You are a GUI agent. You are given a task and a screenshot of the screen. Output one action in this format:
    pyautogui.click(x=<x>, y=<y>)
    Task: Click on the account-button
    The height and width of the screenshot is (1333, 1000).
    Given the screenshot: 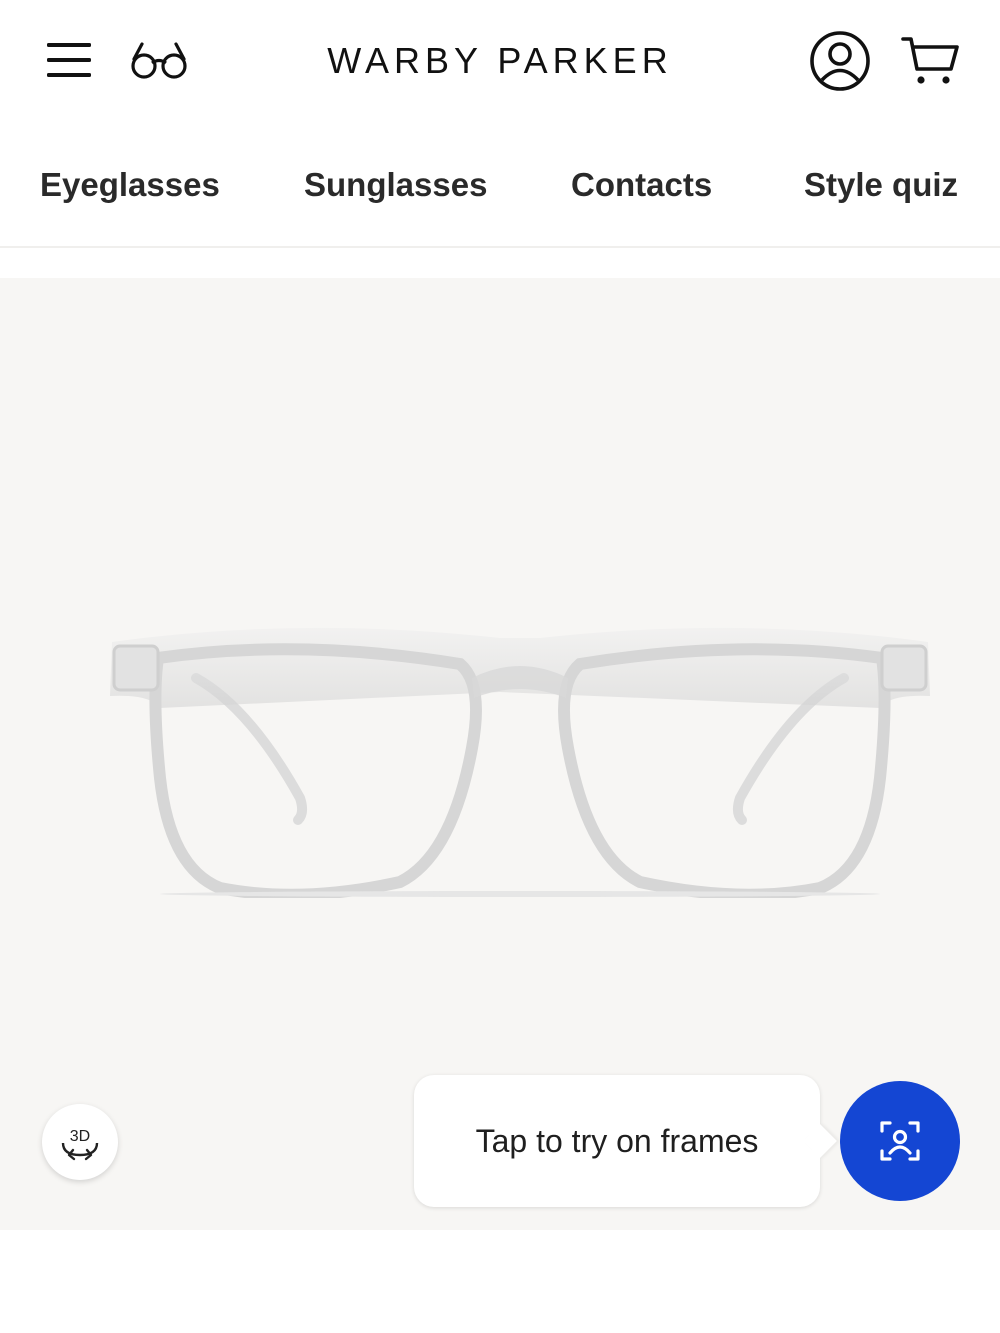 What is the action you would take?
    pyautogui.click(x=840, y=61)
    